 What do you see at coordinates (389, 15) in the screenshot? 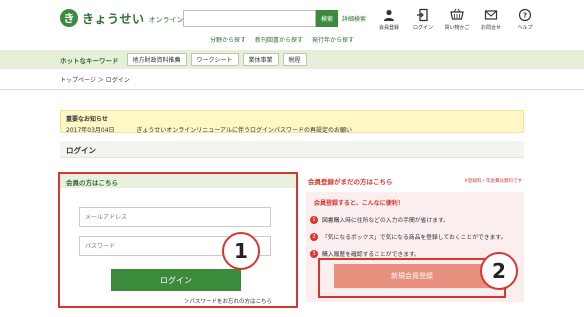
I see `user-icon` at bounding box center [389, 15].